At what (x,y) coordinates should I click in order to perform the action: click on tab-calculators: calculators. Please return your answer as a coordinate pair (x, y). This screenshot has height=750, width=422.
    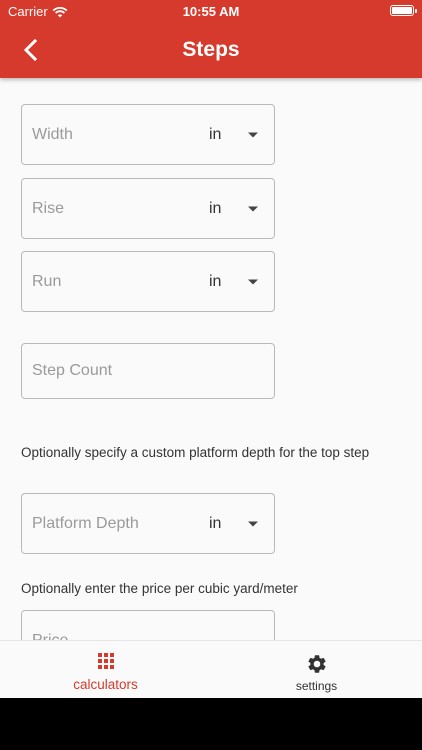
    Looking at the image, I should click on (105, 669).